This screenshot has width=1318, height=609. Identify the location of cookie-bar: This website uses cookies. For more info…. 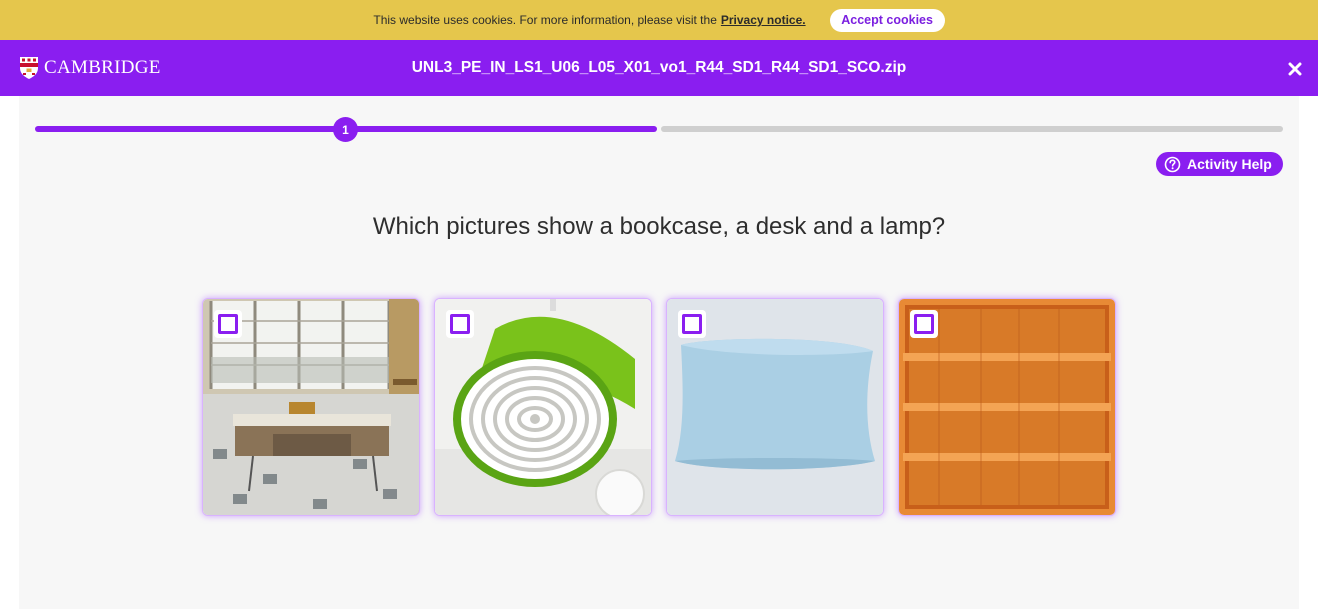
(659, 20).